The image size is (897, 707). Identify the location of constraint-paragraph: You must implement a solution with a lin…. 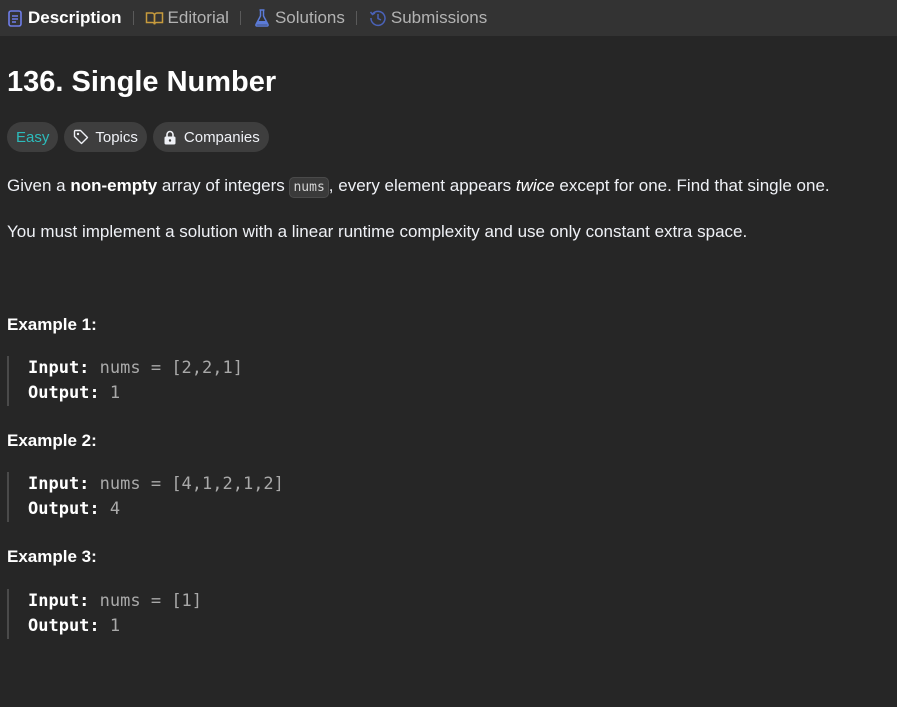
(377, 231).